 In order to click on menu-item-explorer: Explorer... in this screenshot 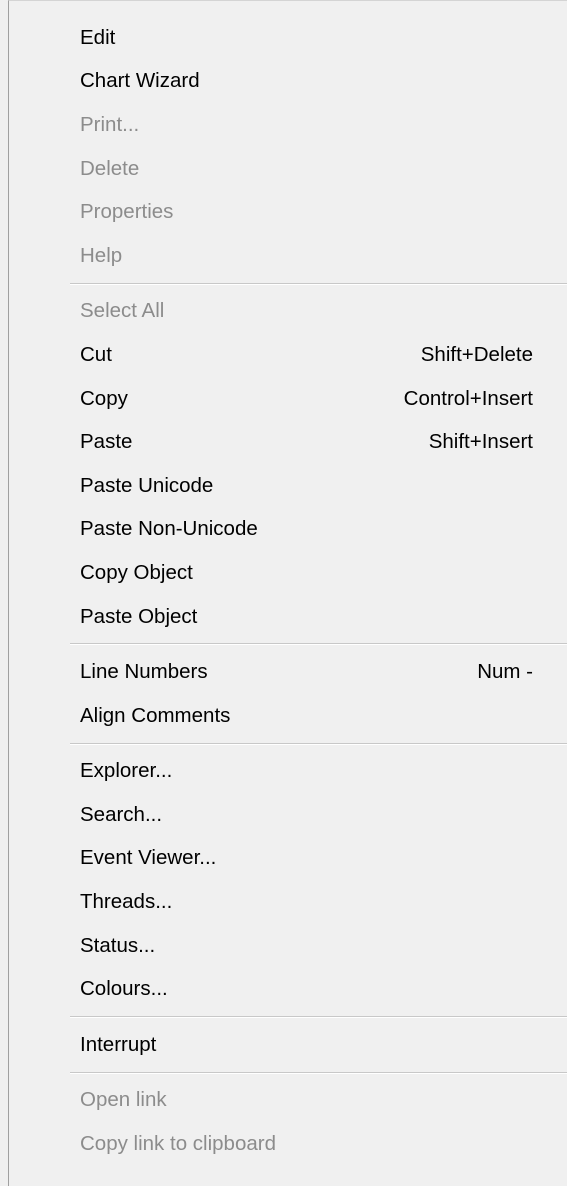, I will do `click(288, 772)`.